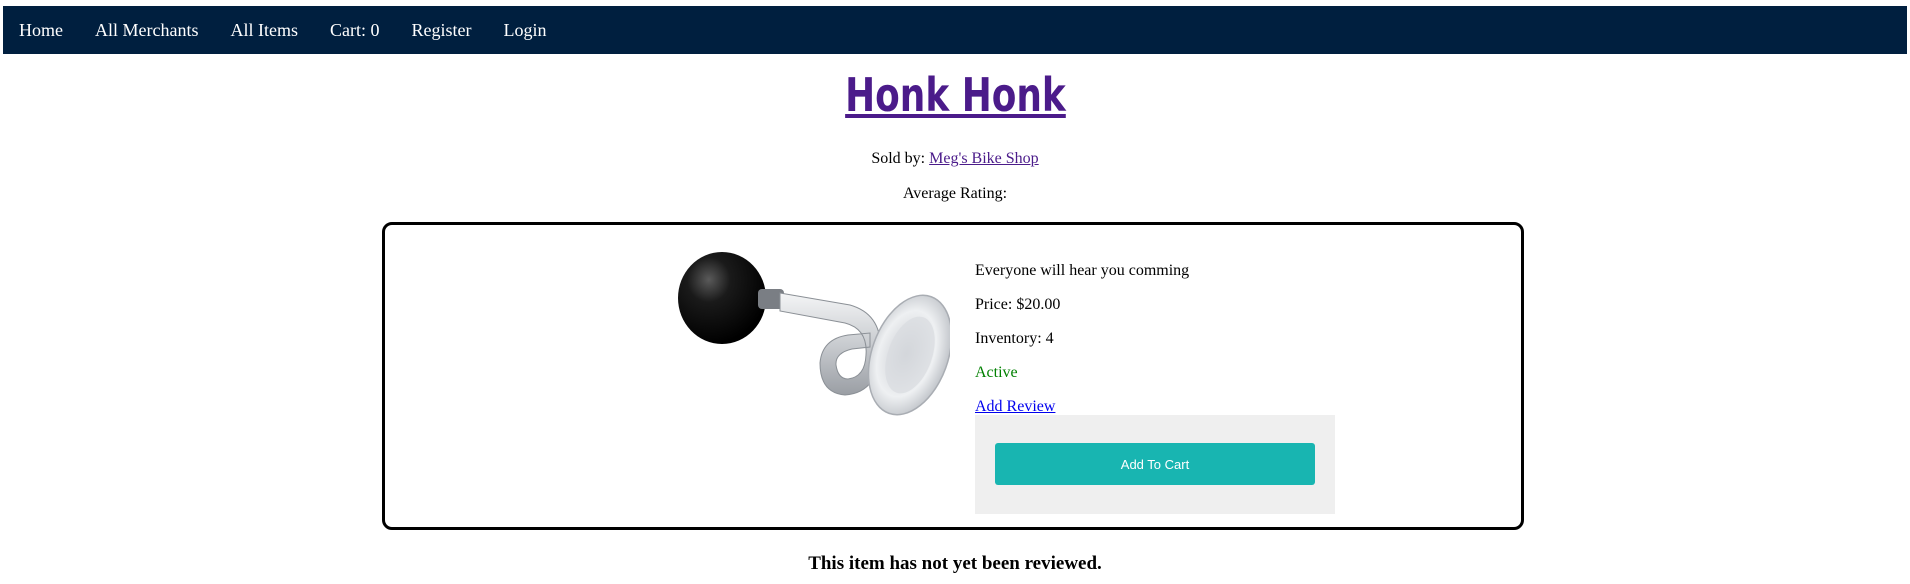 This screenshot has width=1910, height=584. I want to click on nav-login: Login, so click(524, 30).